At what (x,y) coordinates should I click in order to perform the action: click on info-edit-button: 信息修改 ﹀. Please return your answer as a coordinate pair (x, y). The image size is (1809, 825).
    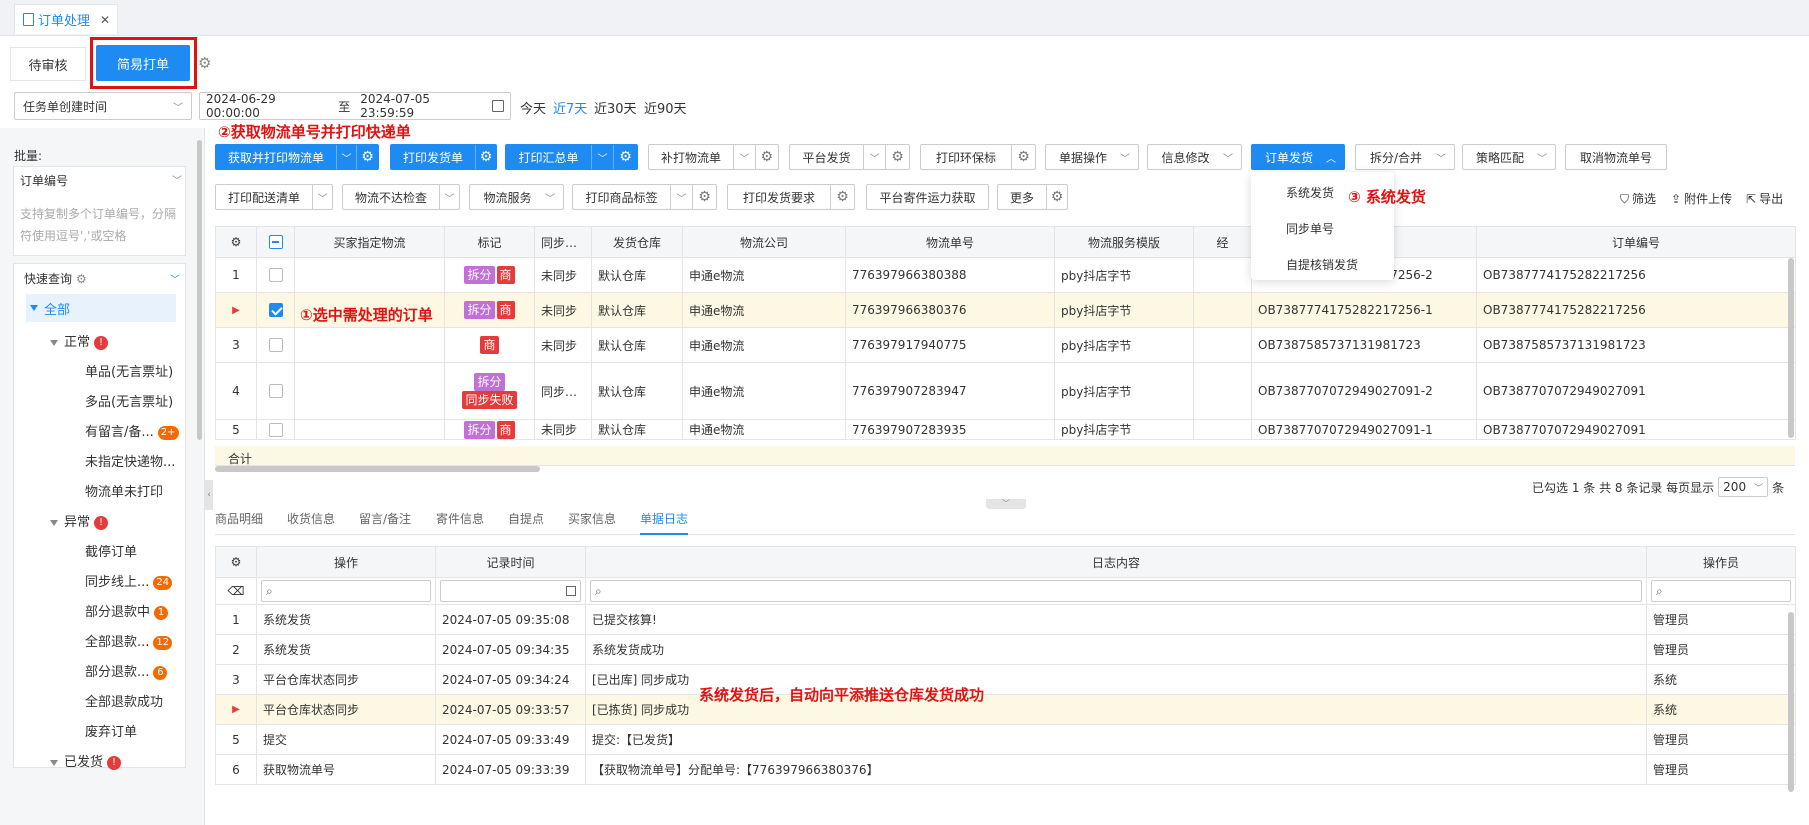
    Looking at the image, I should click on (1194, 157).